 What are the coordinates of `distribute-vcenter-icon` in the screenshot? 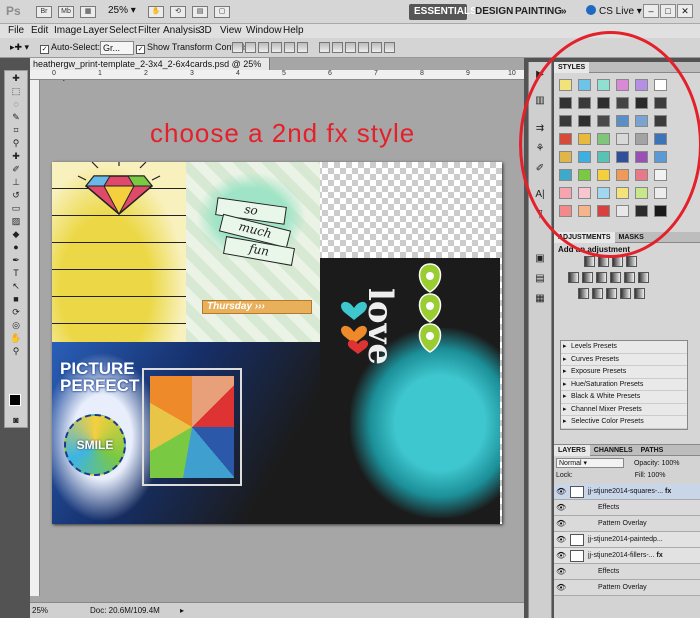 It's located at (338, 47).